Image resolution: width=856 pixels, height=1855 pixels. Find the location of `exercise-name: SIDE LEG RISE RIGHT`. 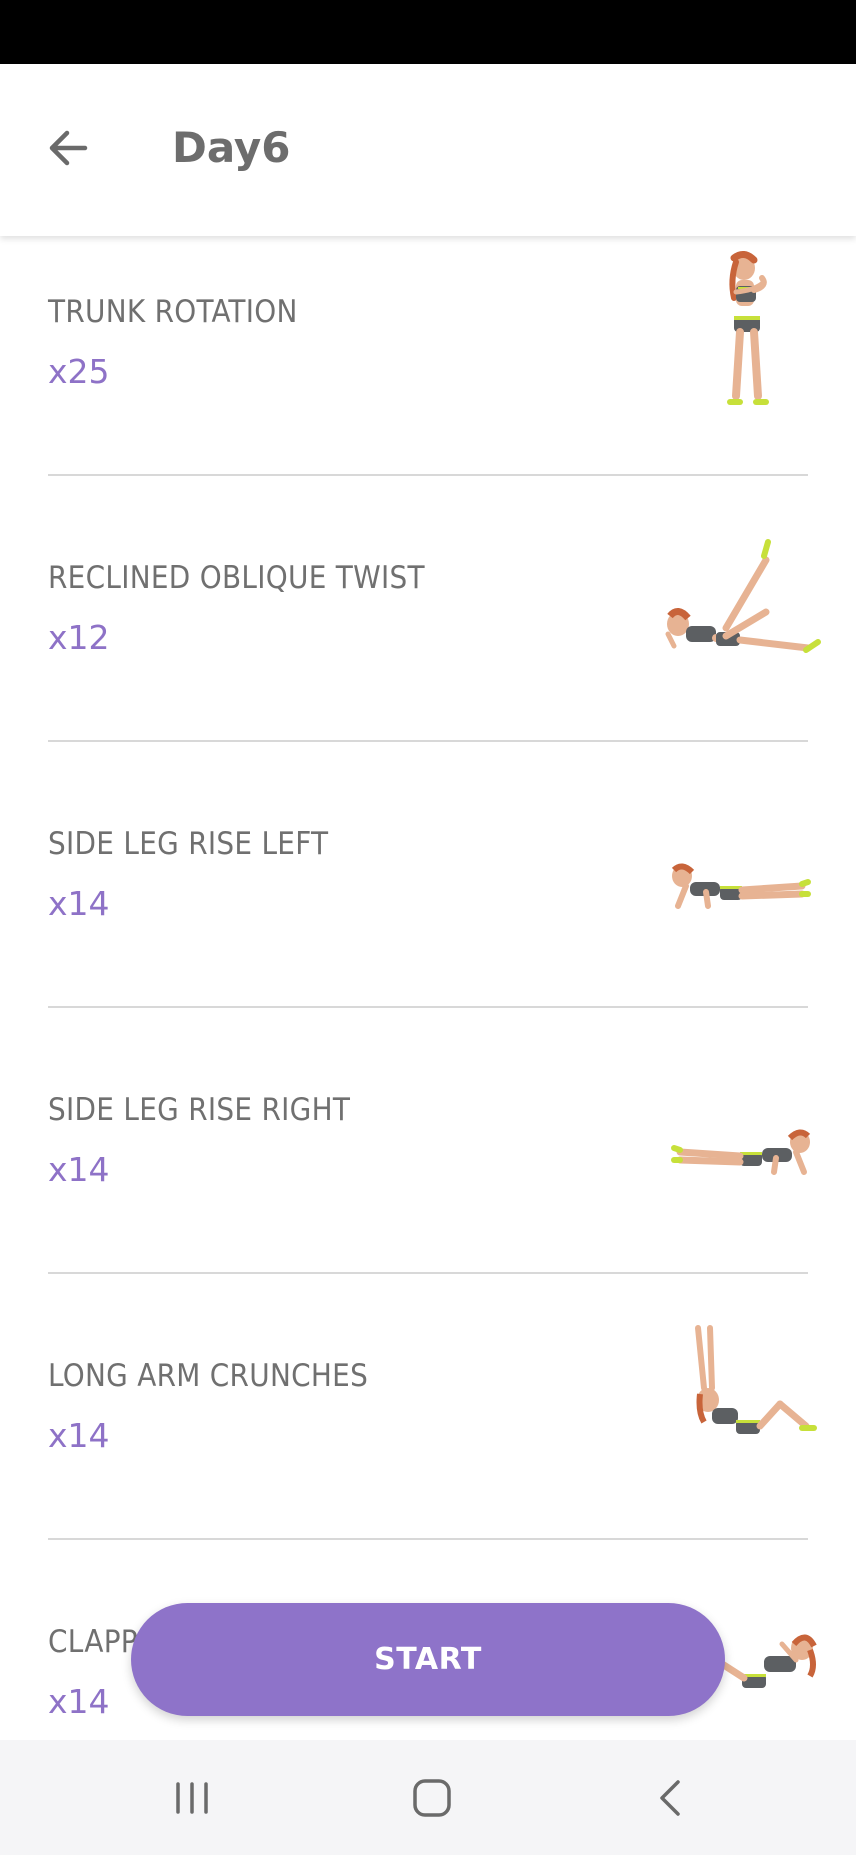

exercise-name: SIDE LEG RISE RIGHT is located at coordinates (199, 1110).